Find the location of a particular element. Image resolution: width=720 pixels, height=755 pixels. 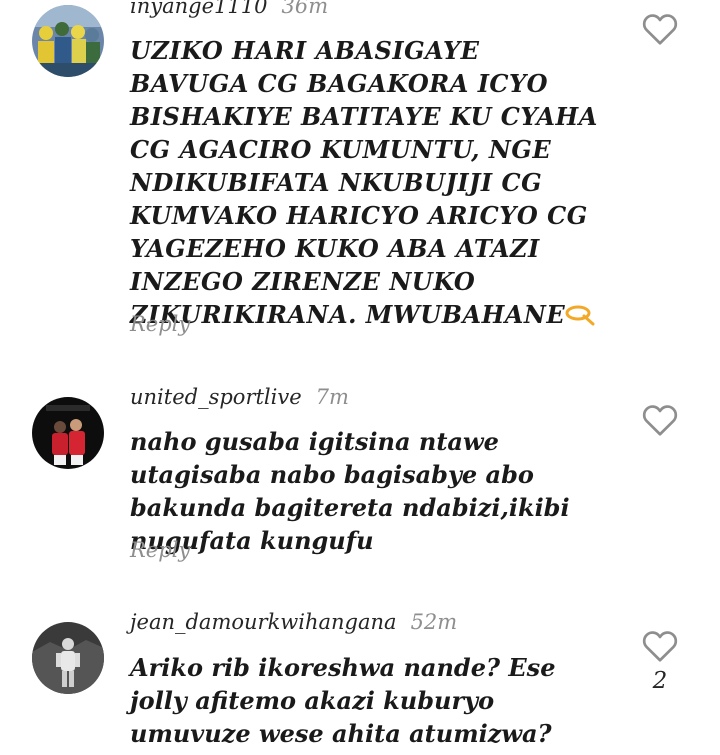

ring-emoji-icon is located at coordinates (580, 317).